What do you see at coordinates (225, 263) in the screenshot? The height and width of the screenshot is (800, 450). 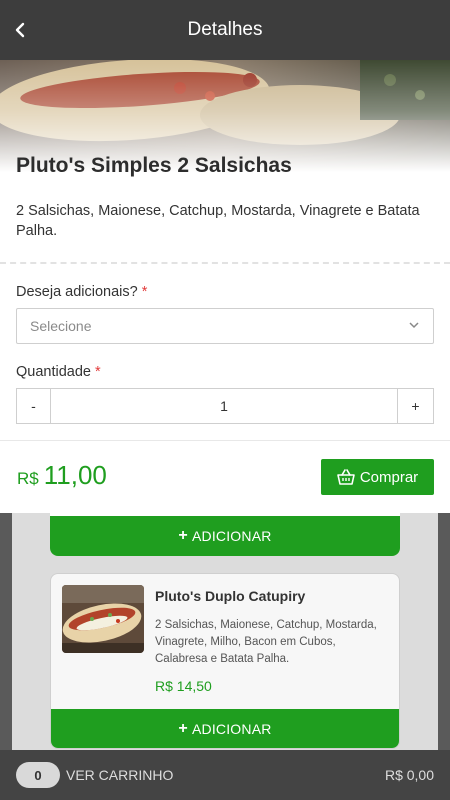 I see `divider` at bounding box center [225, 263].